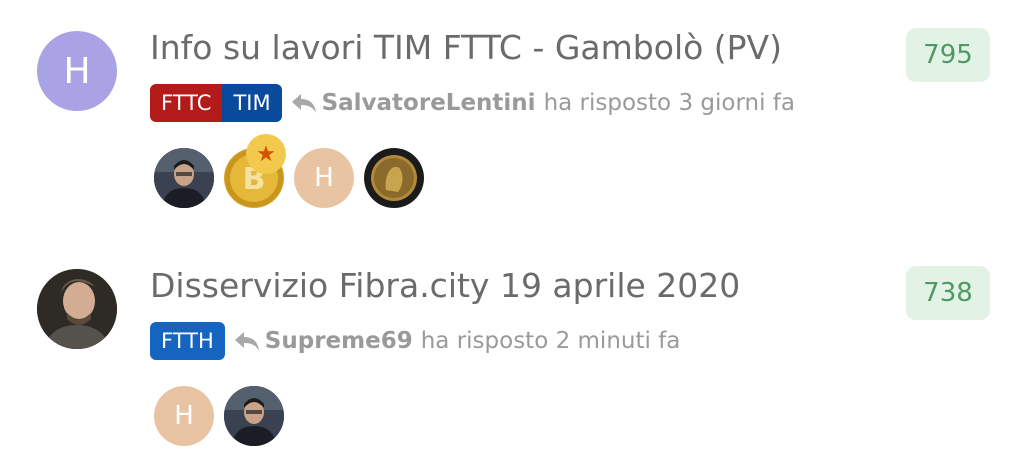  Describe the element at coordinates (186, 103) in the screenshot. I see `tag-fttc: FTTC` at that location.